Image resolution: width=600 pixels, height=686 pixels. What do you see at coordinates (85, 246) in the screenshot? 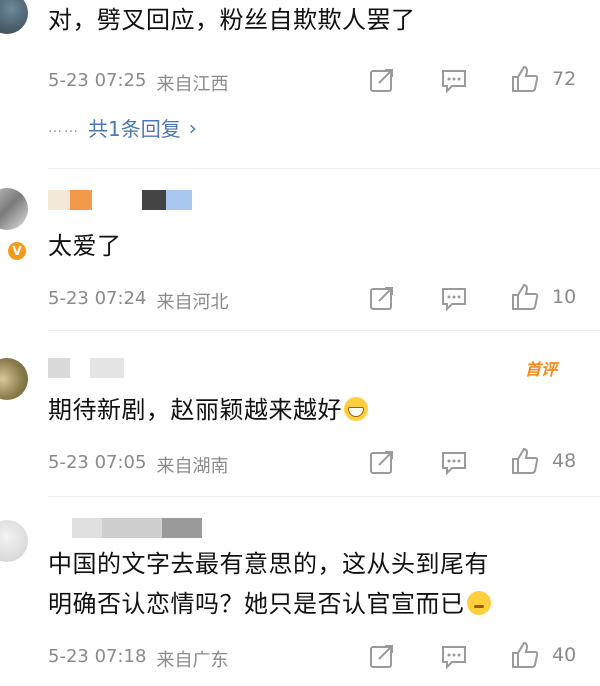
I see `comment-text: 太爱了` at bounding box center [85, 246].